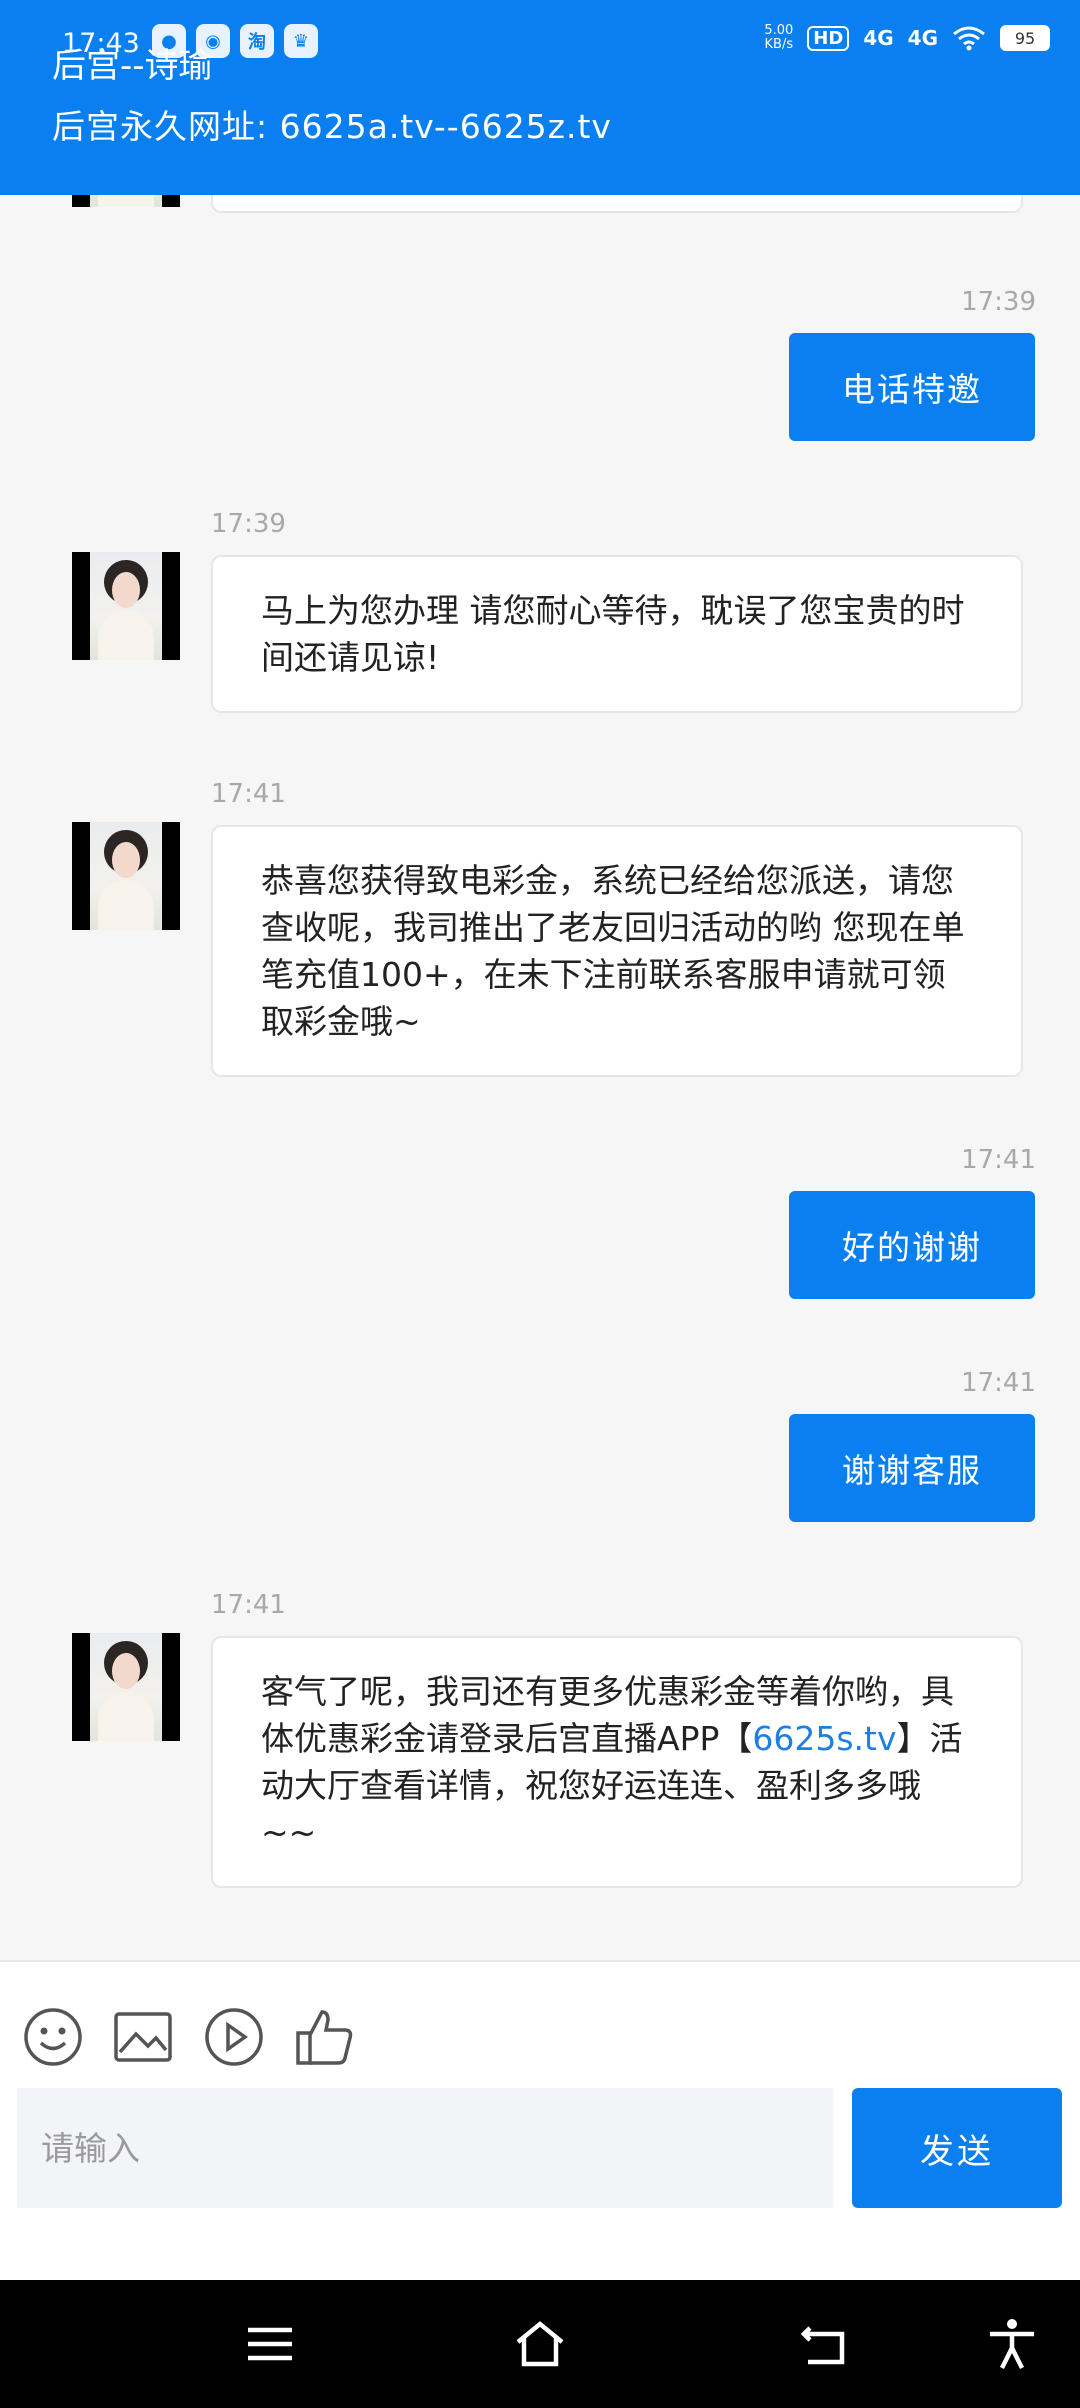 The image size is (1080, 2408). I want to click on notification-game-icon: ♛, so click(301, 41).